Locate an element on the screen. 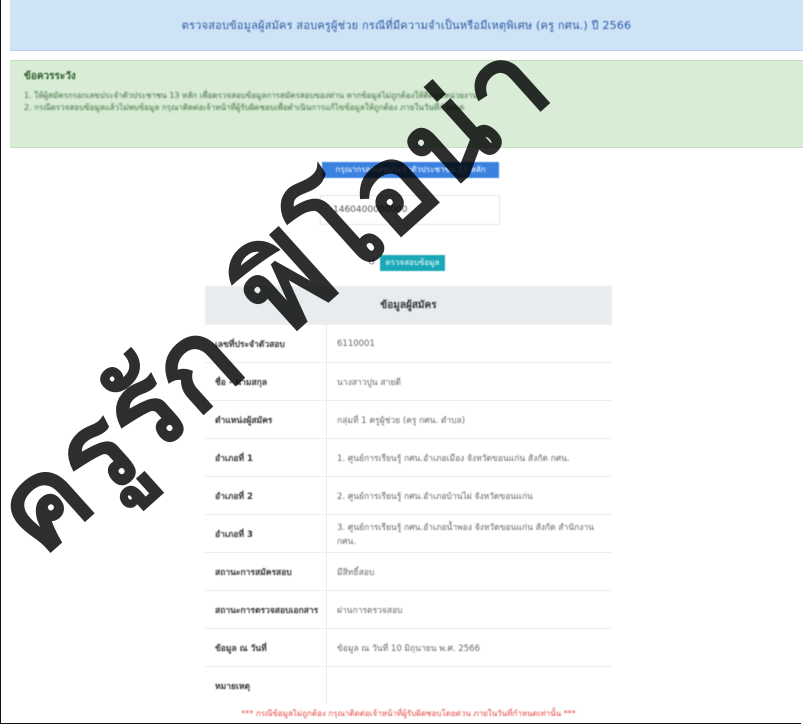 This screenshot has height=726, width=803. row-label: สถานะการตรวจสอบเอกสาร is located at coordinates (266, 609).